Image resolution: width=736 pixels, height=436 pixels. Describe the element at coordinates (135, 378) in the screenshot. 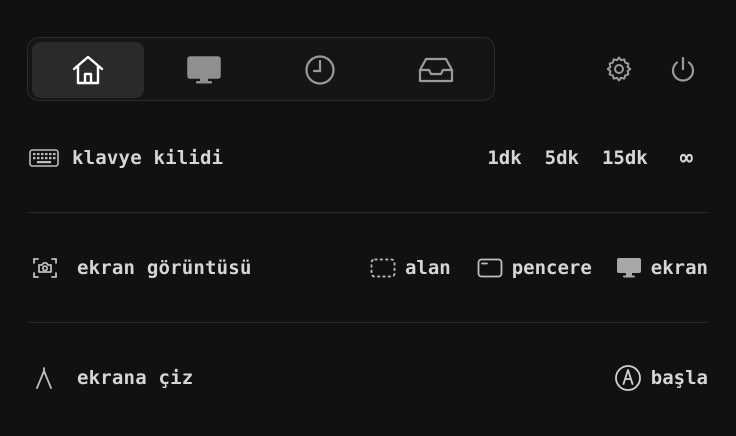

I see `draw-label: ekrana çiz` at that location.